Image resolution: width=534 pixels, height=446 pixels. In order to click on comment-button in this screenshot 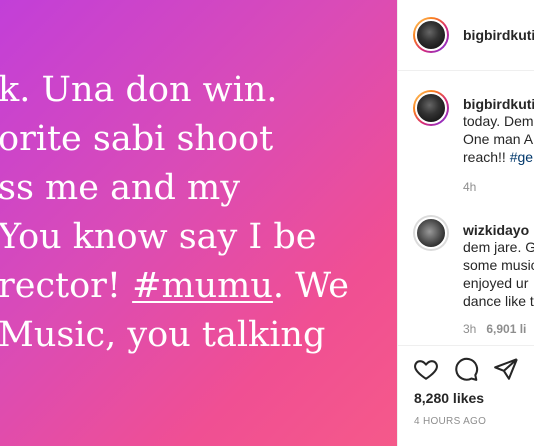, I will do `click(466, 369)`.